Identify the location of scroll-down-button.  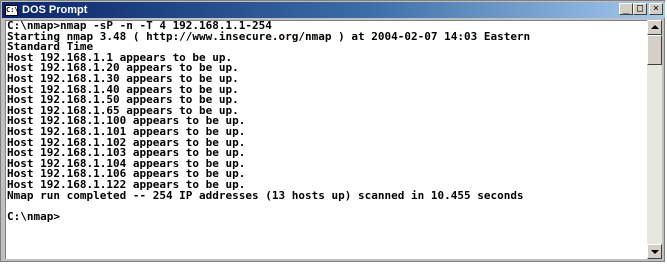
(654, 251).